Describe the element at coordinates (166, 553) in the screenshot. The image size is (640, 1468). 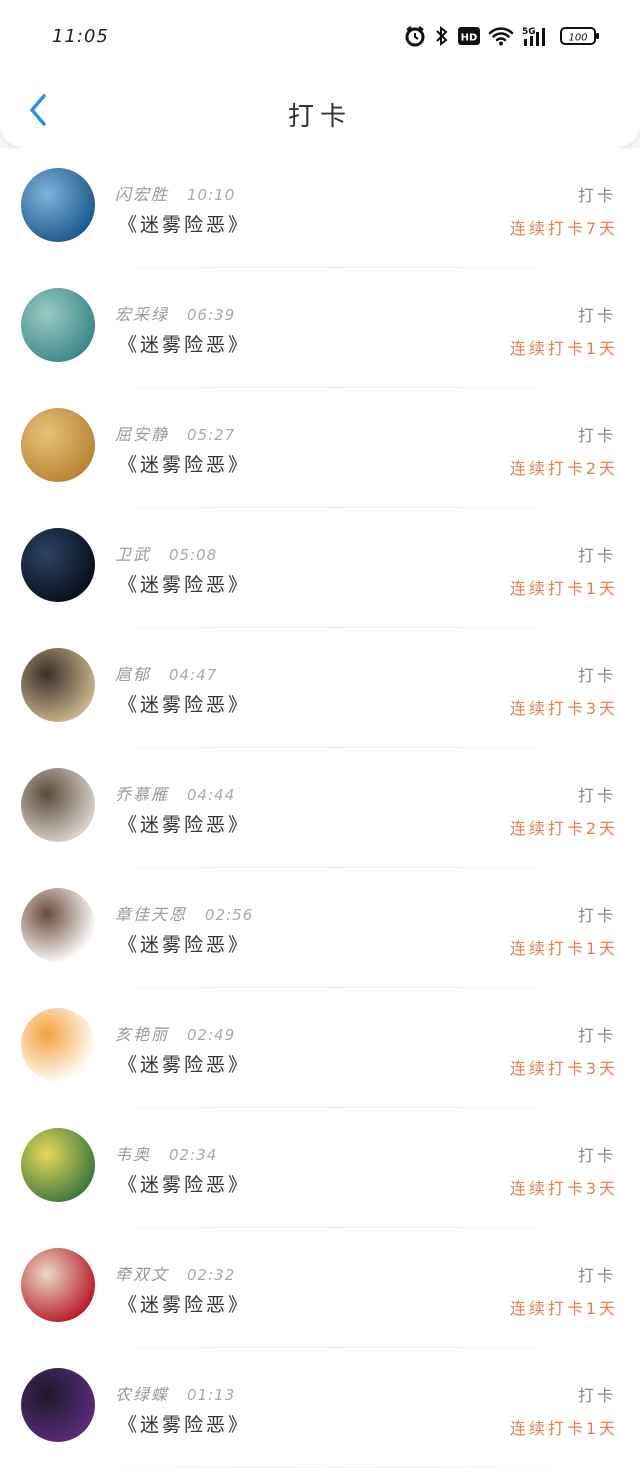
I see `user-name: 卫武 05:08` at that location.